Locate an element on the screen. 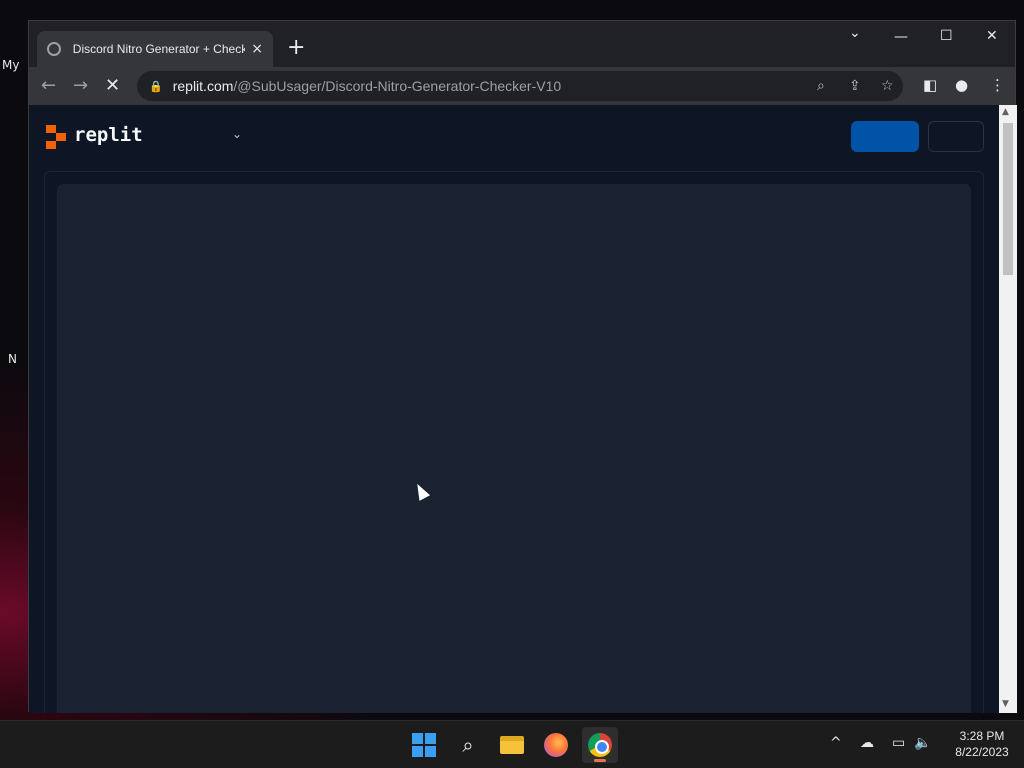 This screenshot has width=1024, height=768. active-indicator is located at coordinates (600, 760).